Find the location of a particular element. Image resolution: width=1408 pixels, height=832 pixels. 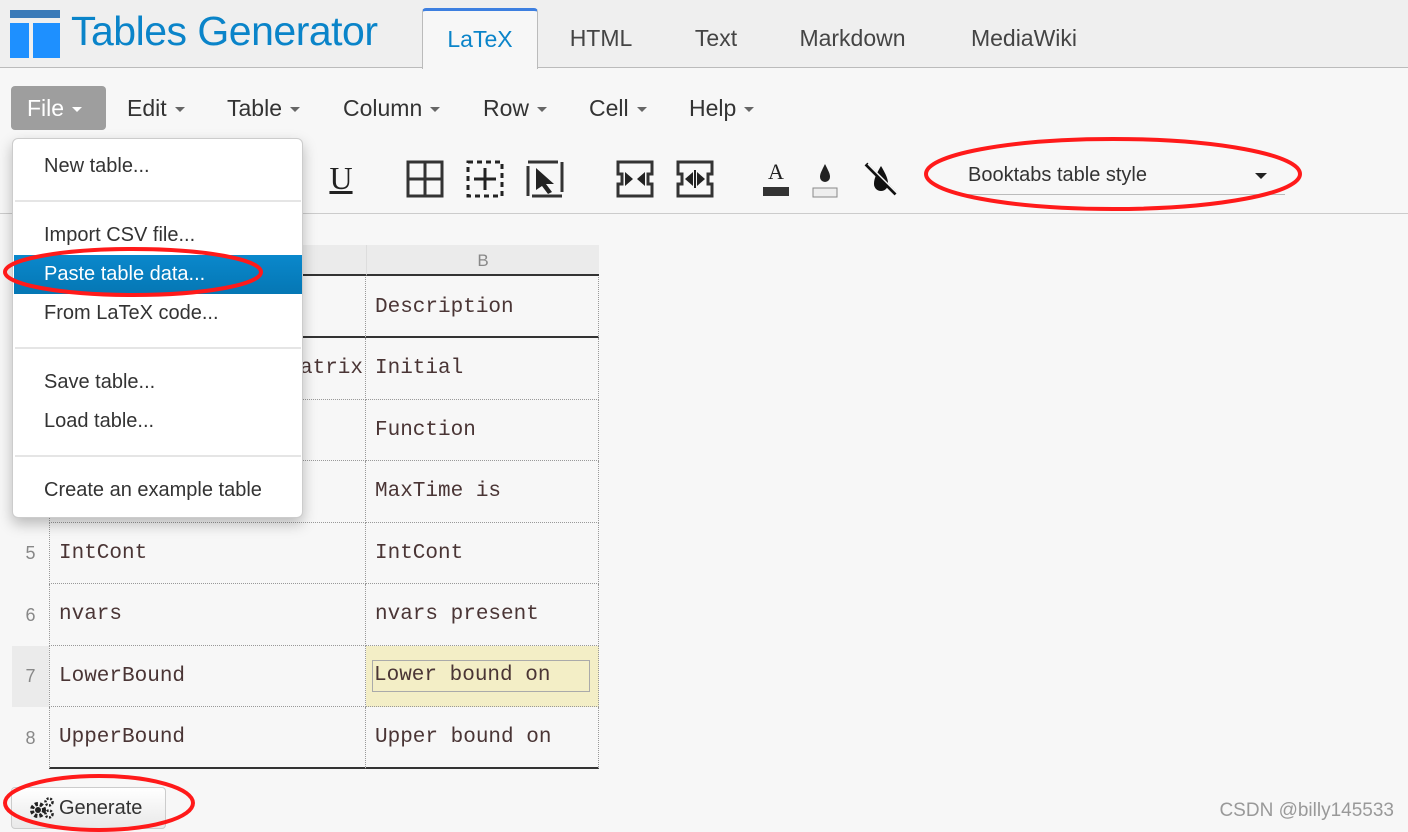

row-number: 6 is located at coordinates (30, 615).